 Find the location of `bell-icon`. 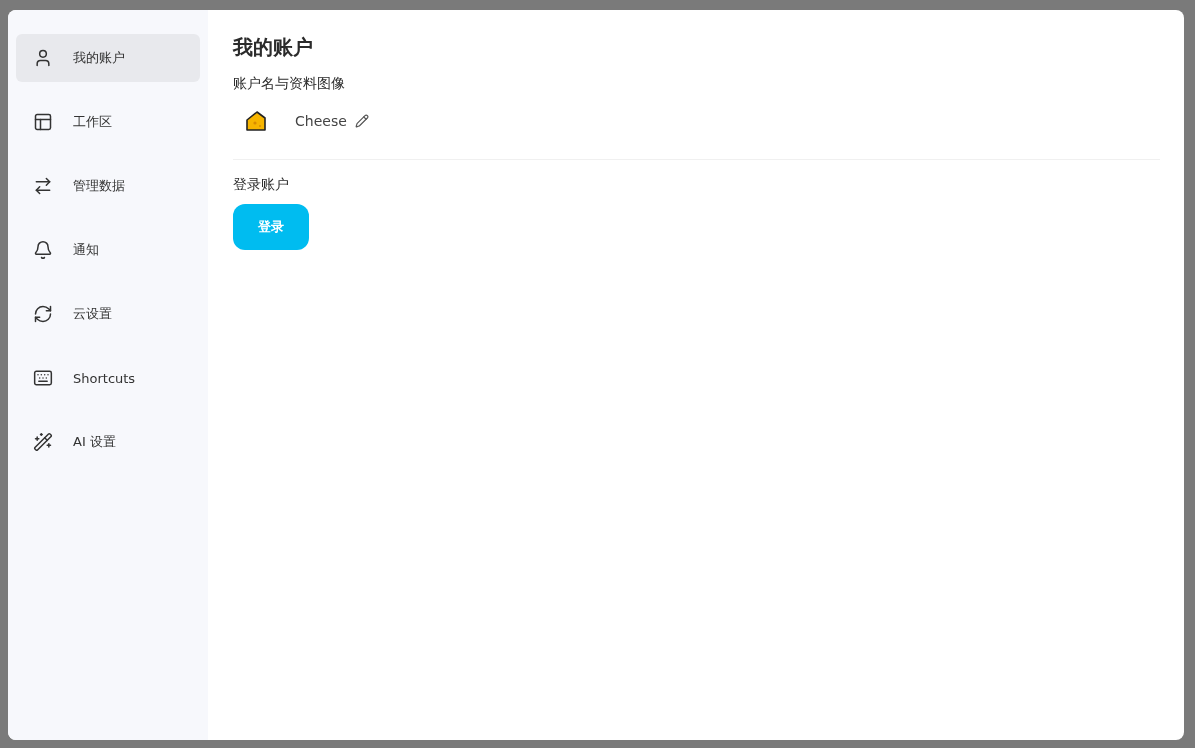

bell-icon is located at coordinates (43, 250).